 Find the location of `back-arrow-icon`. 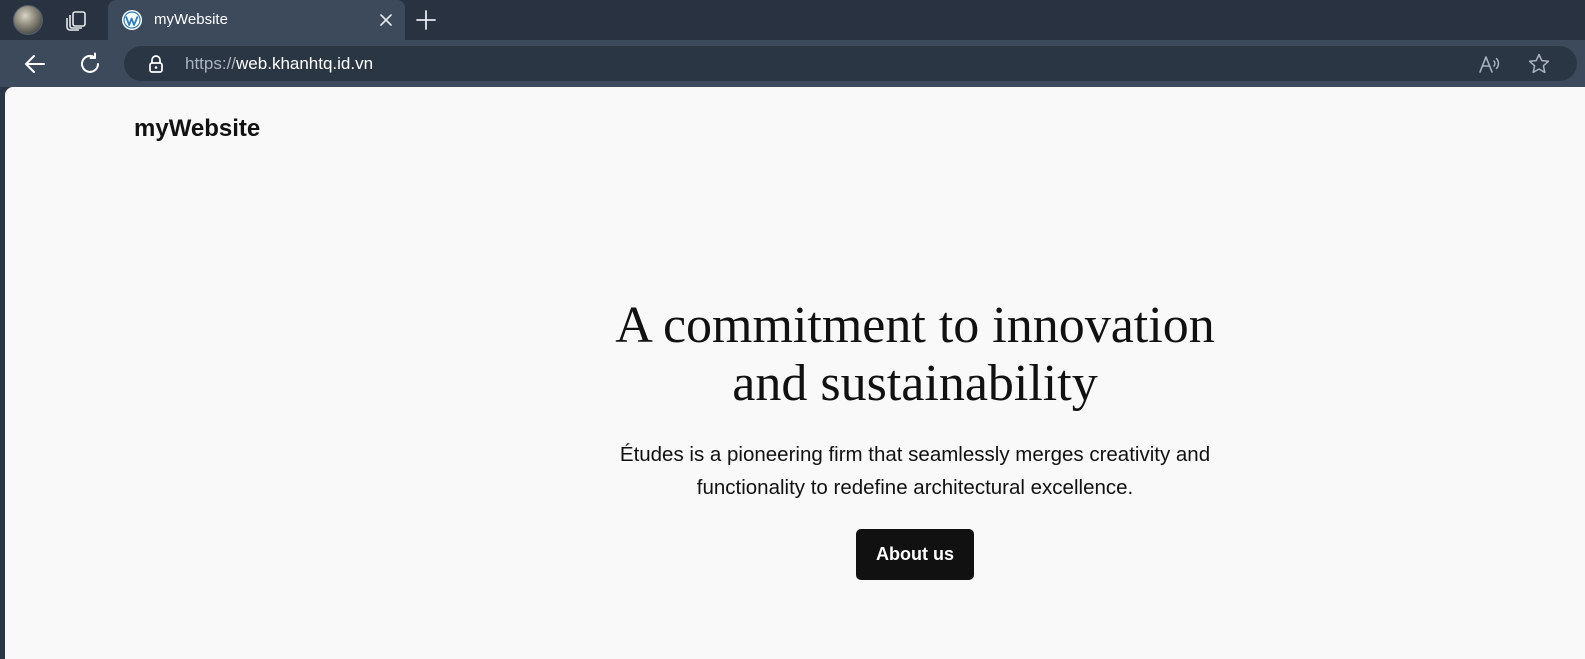

back-arrow-icon is located at coordinates (35, 64).